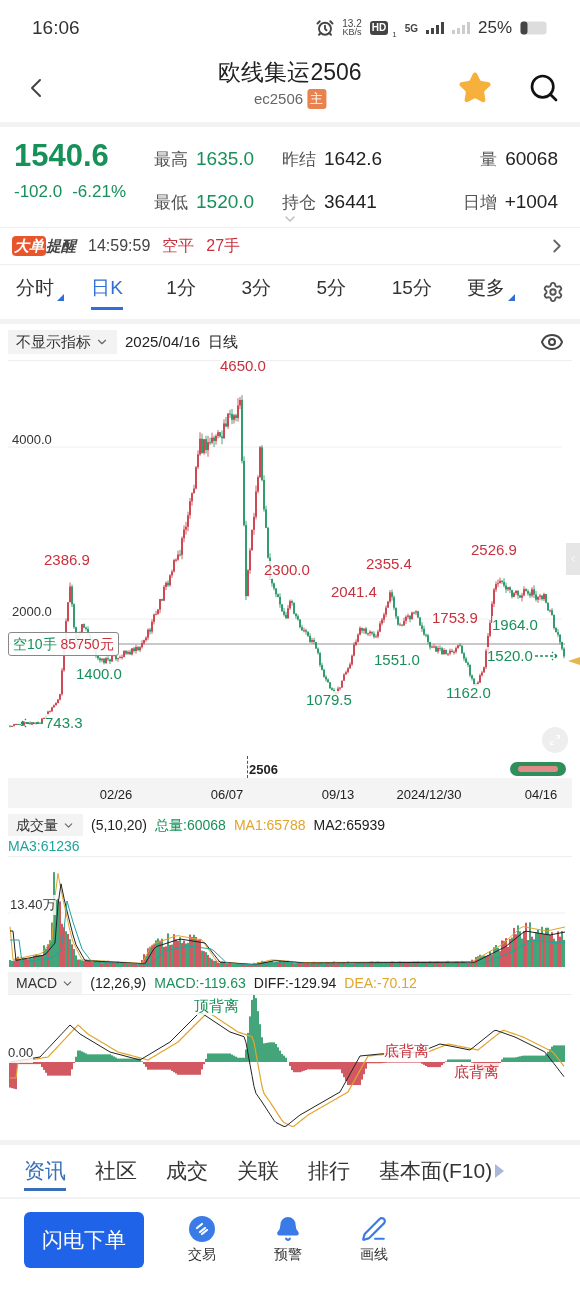  What do you see at coordinates (475, 88) in the screenshot?
I see `favorite-star-icon` at bounding box center [475, 88].